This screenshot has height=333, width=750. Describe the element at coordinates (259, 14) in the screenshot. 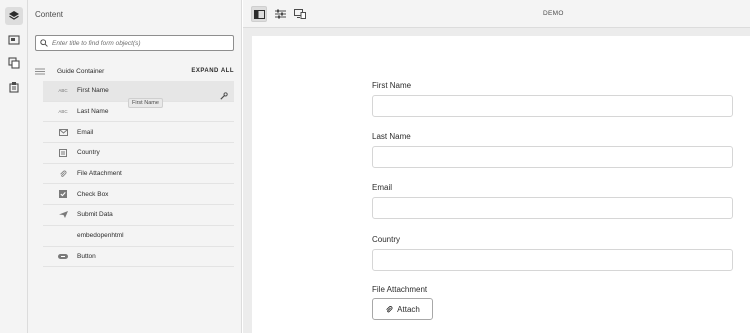

I see `side-panel-toggle-icon` at that location.